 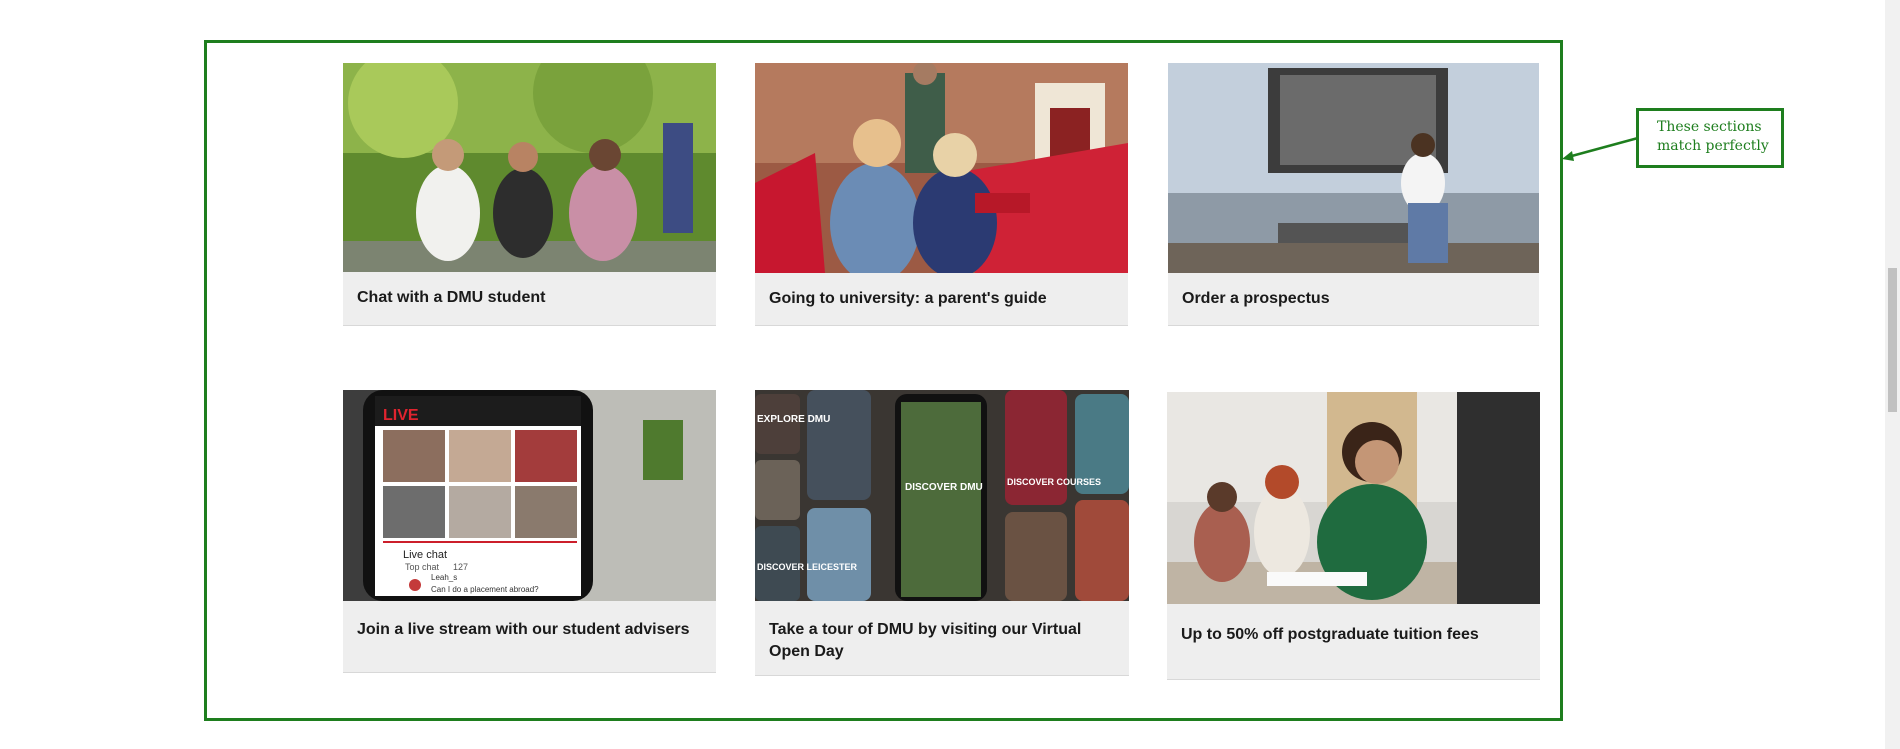 I want to click on annotation-callout: These sections match perfectly, so click(x=1710, y=138).